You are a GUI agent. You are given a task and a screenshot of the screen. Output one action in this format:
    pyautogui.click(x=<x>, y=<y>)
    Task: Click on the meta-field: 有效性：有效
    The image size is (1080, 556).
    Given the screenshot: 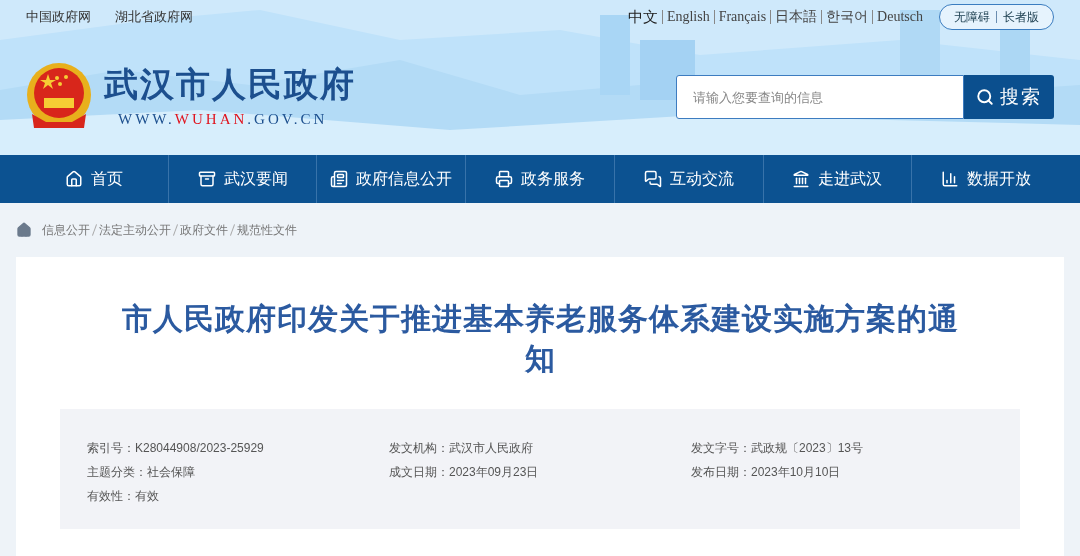 What is the action you would take?
    pyautogui.click(x=238, y=496)
    